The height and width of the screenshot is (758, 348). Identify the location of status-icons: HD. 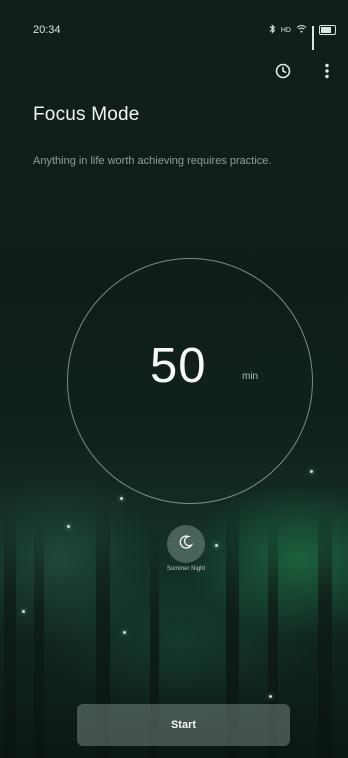
(302, 36).